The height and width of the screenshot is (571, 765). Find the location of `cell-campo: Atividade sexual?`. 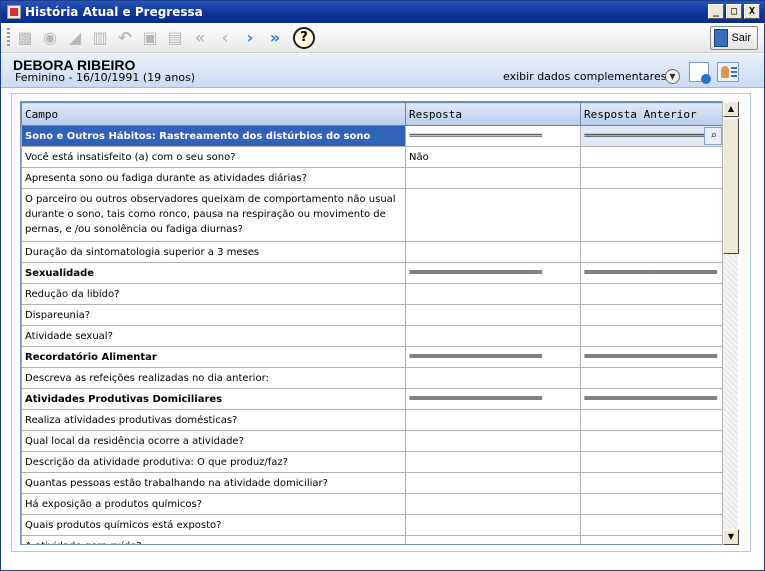

cell-campo: Atividade sexual? is located at coordinates (213, 336).